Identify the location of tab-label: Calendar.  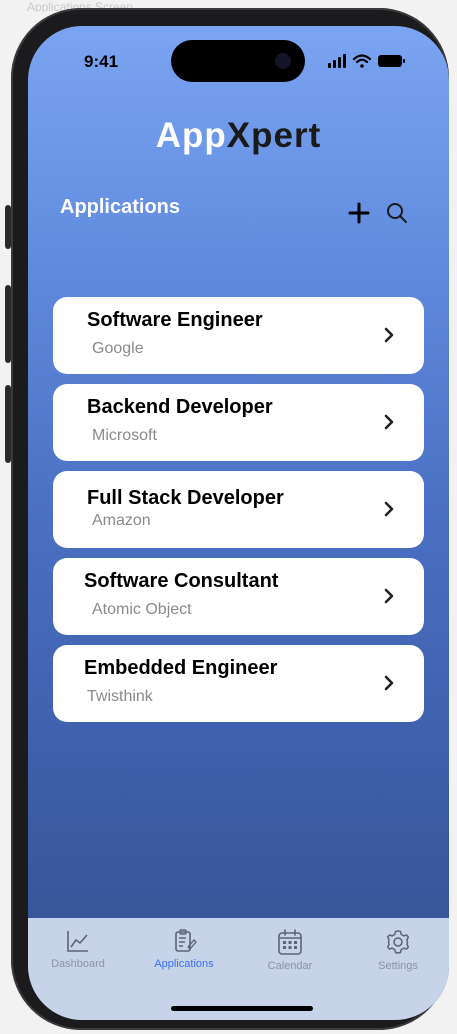
(290, 966).